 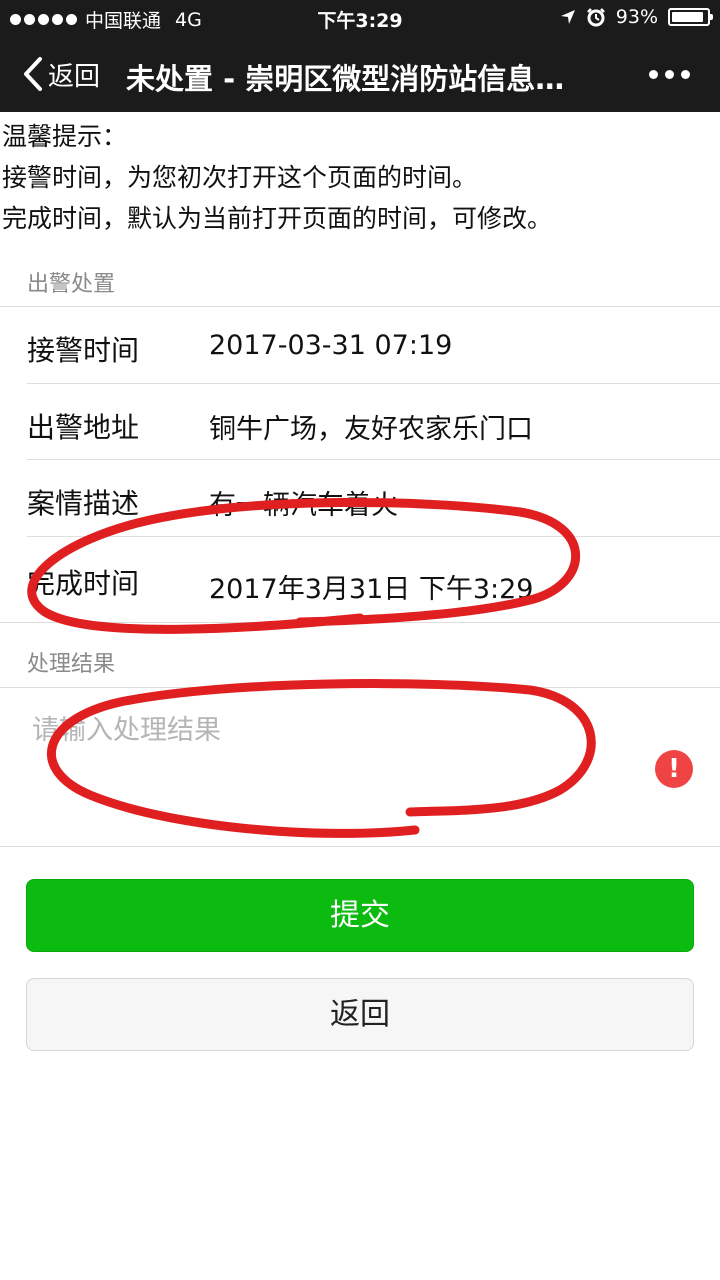 What do you see at coordinates (277, 218) in the screenshot?
I see `tips-line-2: 完成时间，默认为当前打开页面的时间，可修改。` at bounding box center [277, 218].